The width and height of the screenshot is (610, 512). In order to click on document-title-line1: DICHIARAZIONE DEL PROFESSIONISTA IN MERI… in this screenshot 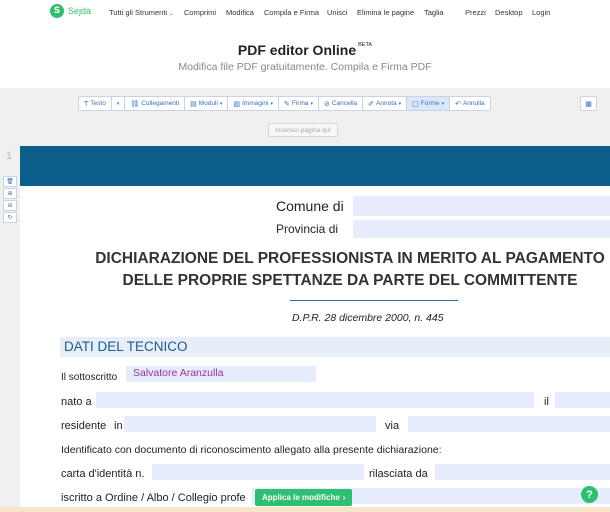, I will do `click(350, 258)`.